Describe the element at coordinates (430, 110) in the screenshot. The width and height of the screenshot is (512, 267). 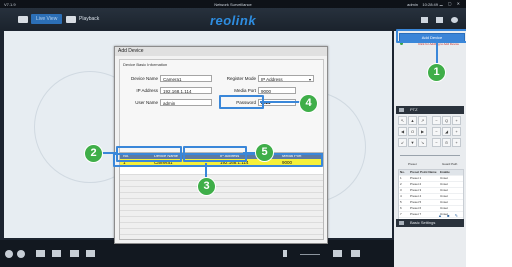
I see `ptz-section-header: PTZ` at that location.